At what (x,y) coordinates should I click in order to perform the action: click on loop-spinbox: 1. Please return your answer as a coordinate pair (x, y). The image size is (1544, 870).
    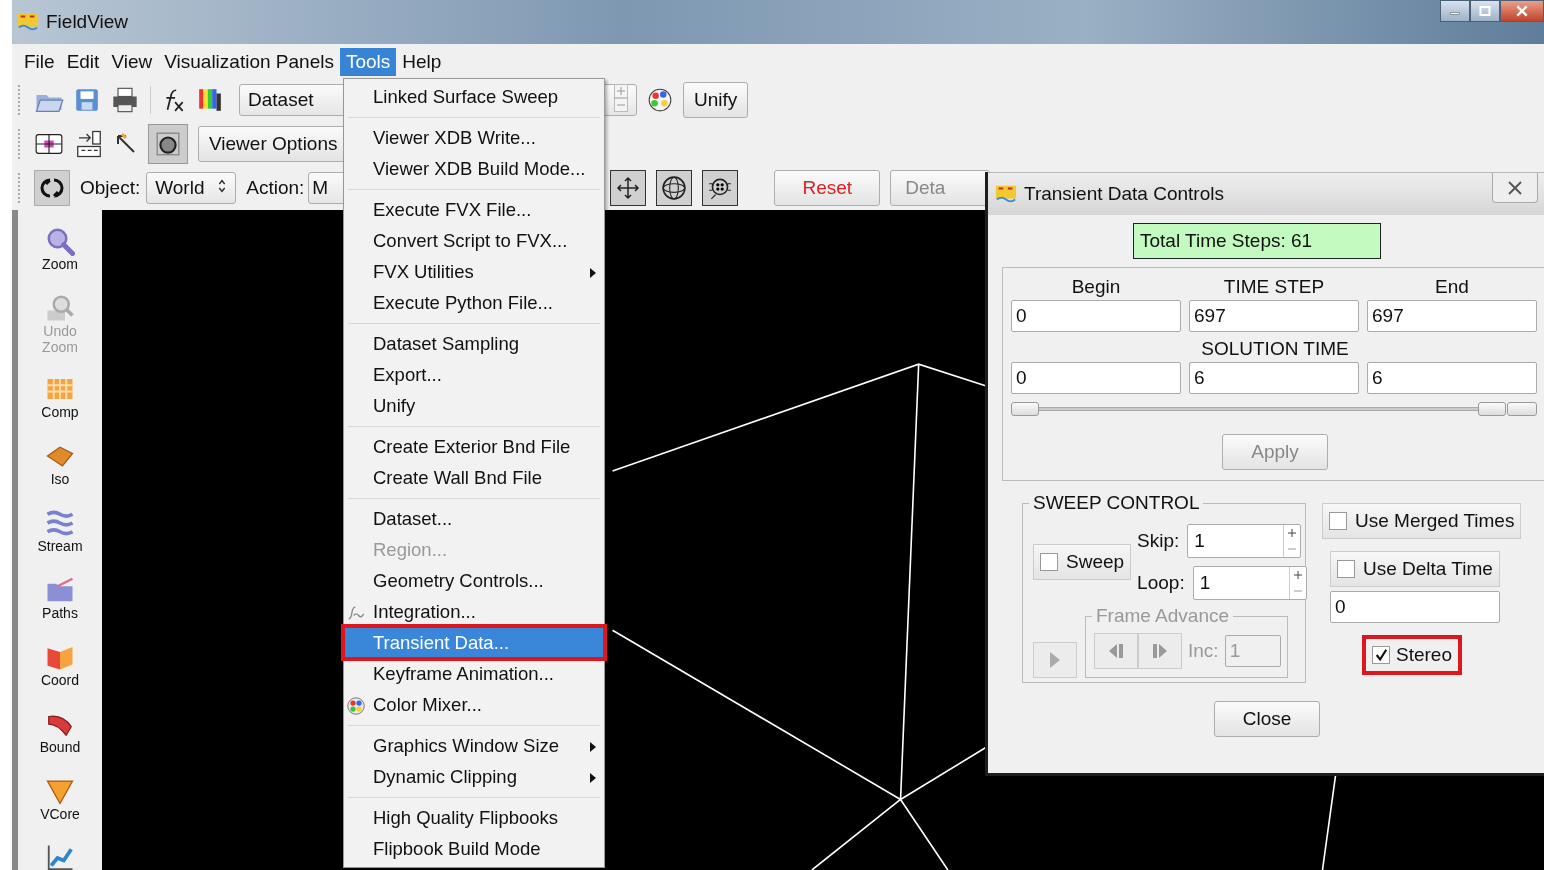
    Looking at the image, I should click on (1249, 583).